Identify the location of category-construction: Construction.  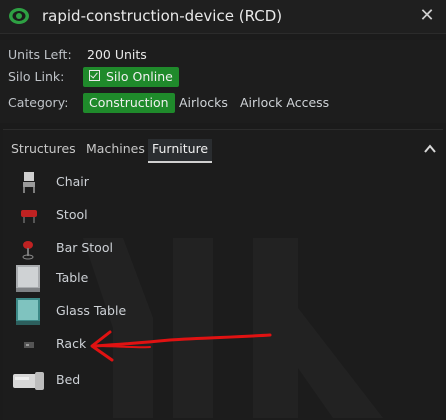
(129, 103).